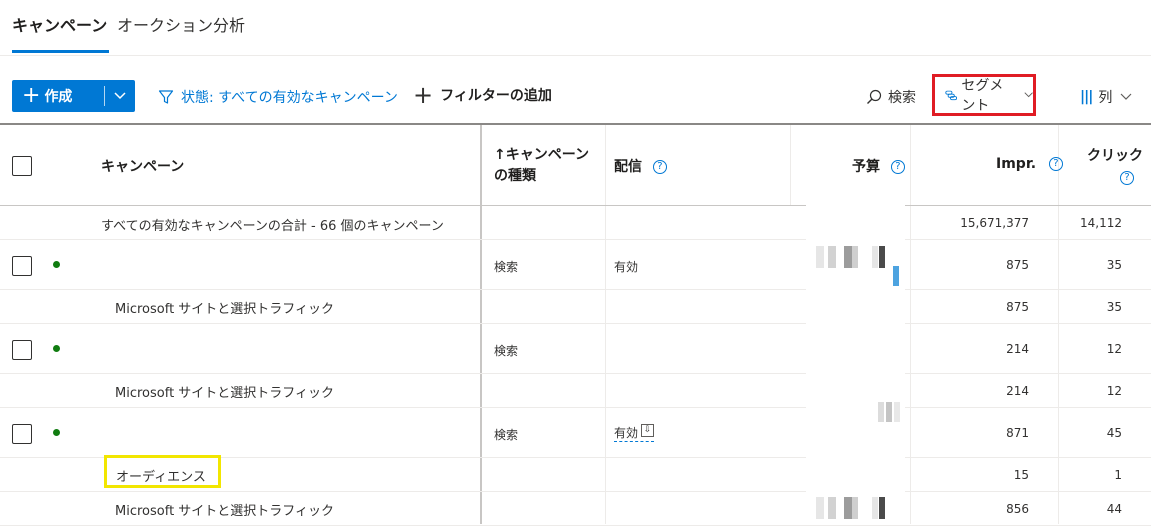 The width and height of the screenshot is (1151, 526). I want to click on create-button: + 作成, so click(73, 96).